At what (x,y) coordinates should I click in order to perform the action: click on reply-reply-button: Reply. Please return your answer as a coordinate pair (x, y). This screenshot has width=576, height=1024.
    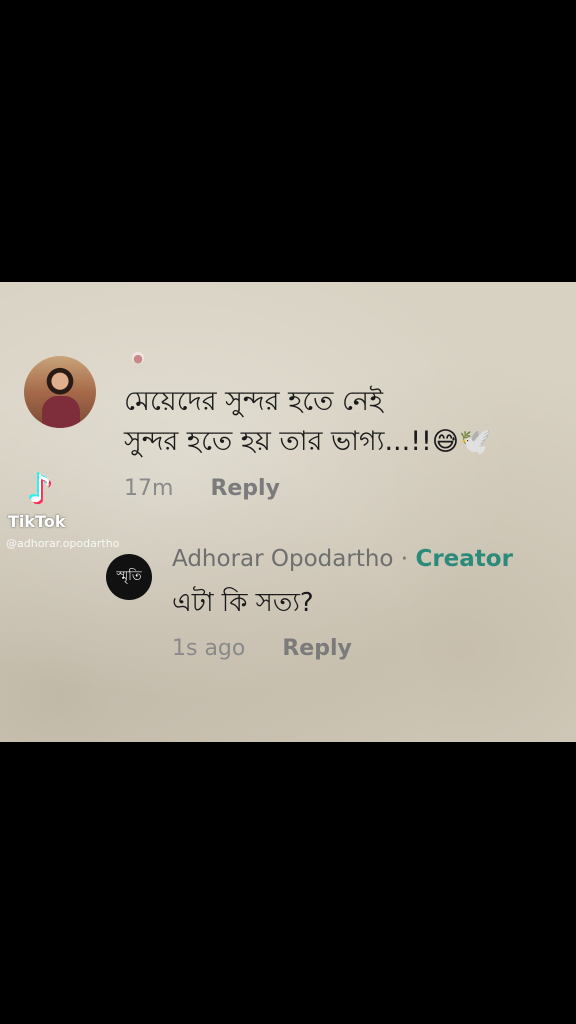
    Looking at the image, I should click on (317, 648).